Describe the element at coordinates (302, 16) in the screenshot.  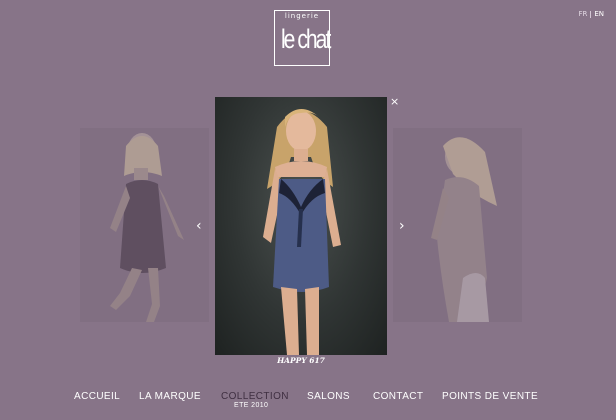
I see `brand-subtitle: lingerie` at that location.